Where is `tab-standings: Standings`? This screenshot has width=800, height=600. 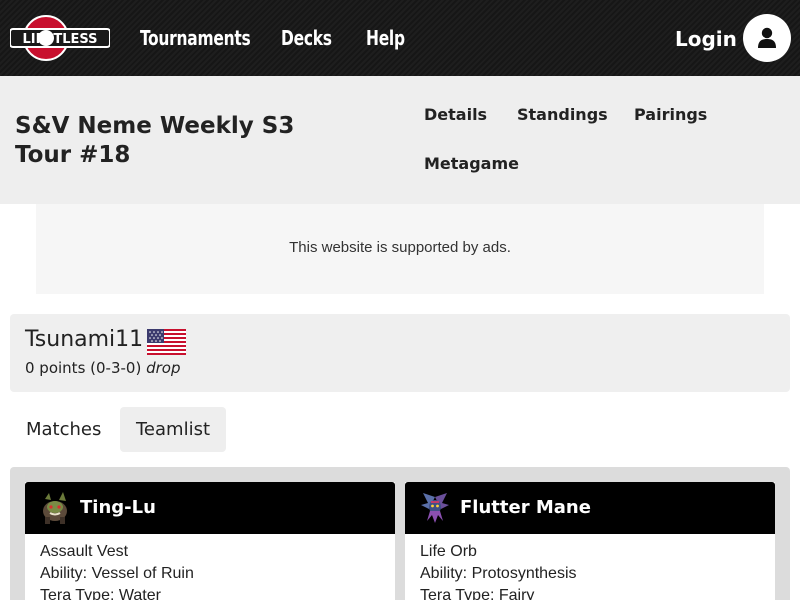 tab-standings: Standings is located at coordinates (562, 114).